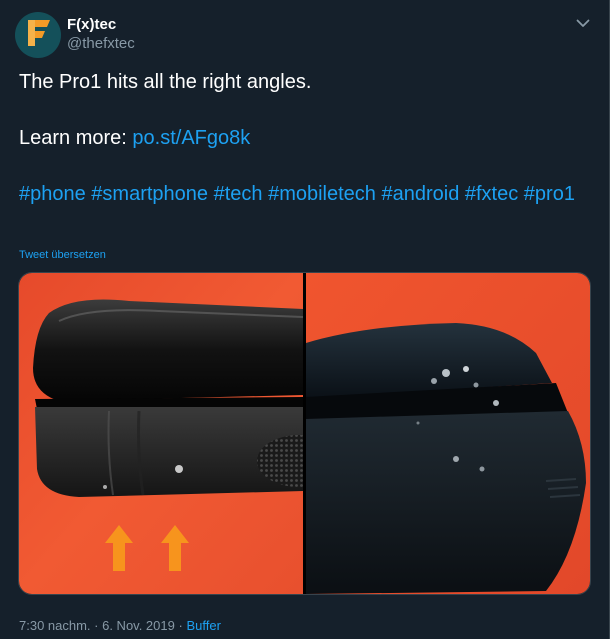 The width and height of the screenshot is (610, 639). I want to click on author-names: F(x)tec @thefxtec, so click(101, 34).